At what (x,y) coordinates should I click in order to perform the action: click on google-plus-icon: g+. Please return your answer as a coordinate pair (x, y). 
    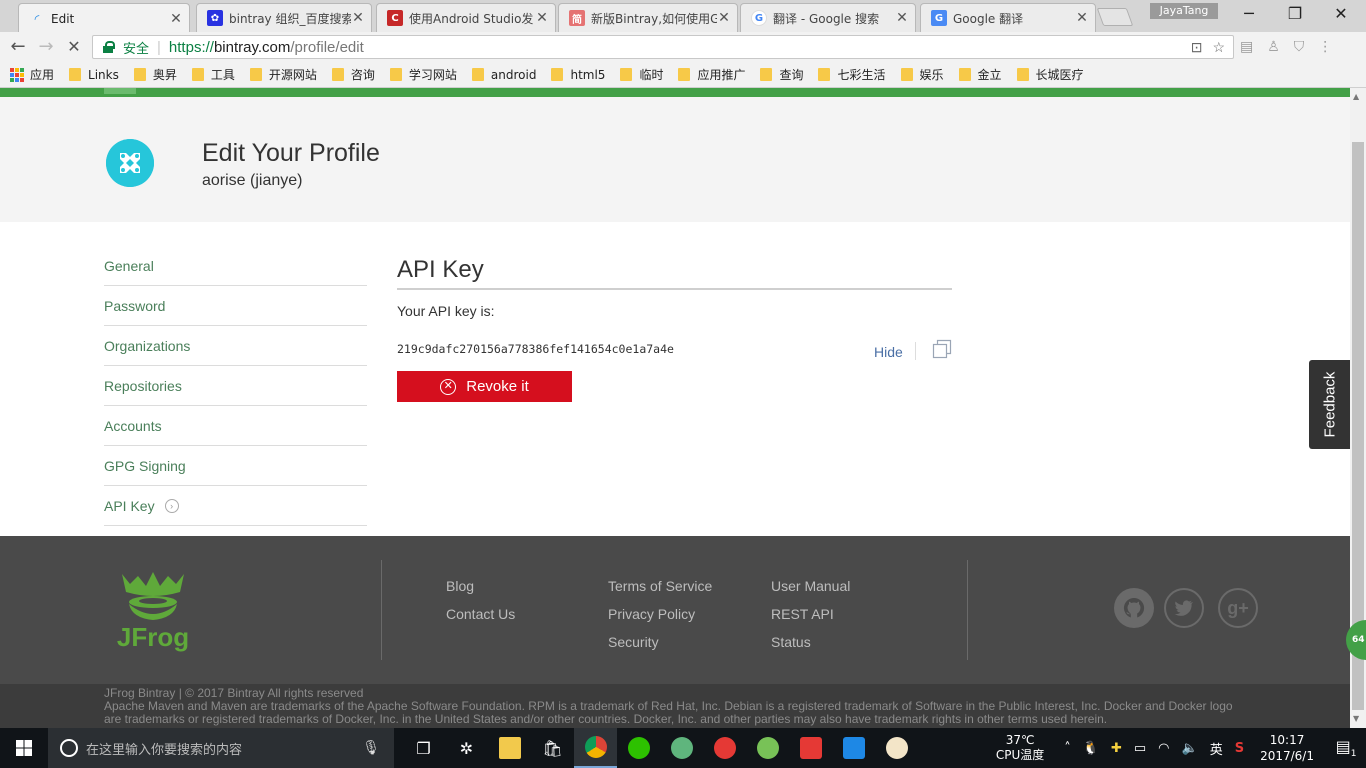
    Looking at the image, I should click on (1238, 608).